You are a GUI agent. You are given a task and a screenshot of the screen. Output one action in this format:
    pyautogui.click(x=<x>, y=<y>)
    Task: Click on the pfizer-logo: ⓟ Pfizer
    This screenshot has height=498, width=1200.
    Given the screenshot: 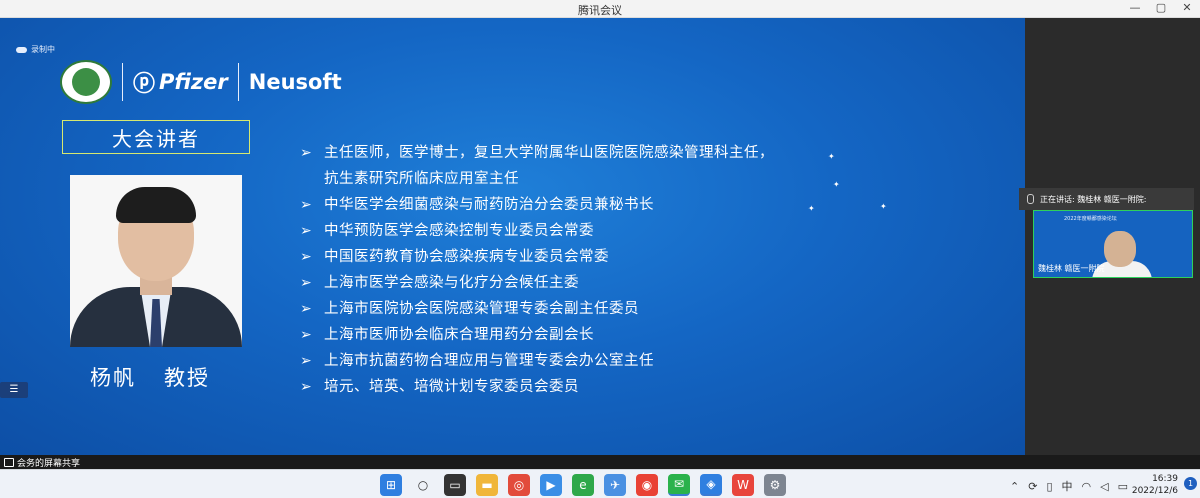 What is the action you would take?
    pyautogui.click(x=180, y=82)
    